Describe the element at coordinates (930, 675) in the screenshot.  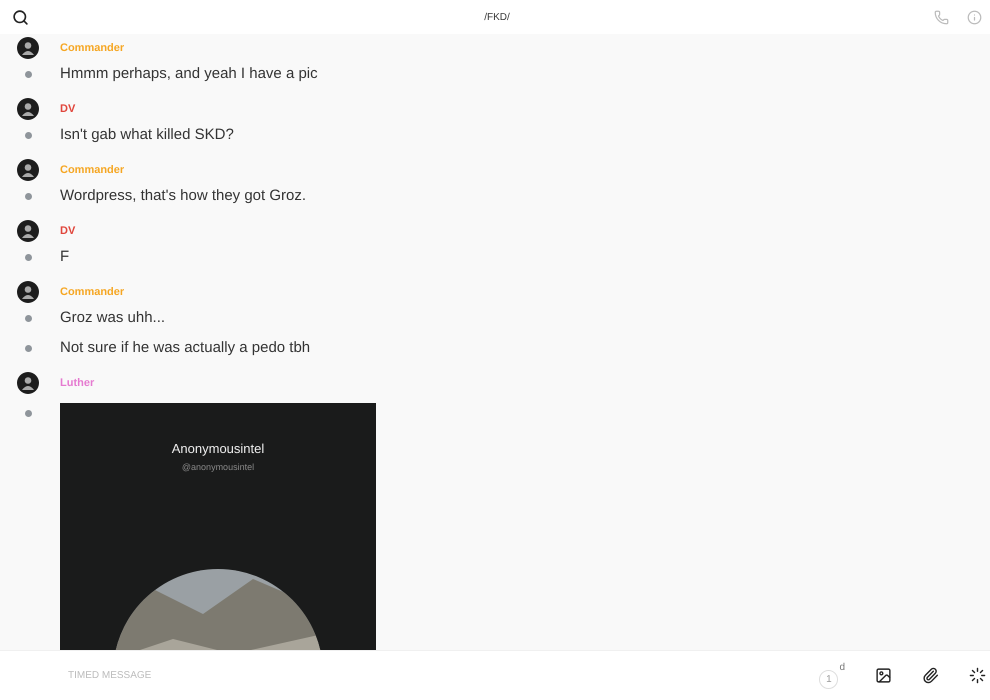
I see `paperclip-icon` at that location.